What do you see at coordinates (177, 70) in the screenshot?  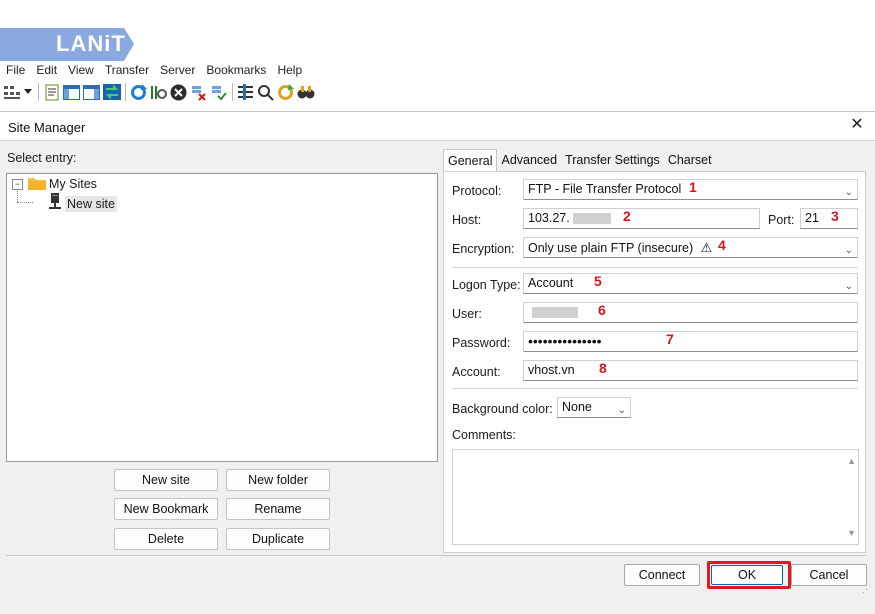 I see `menu-server: Server` at bounding box center [177, 70].